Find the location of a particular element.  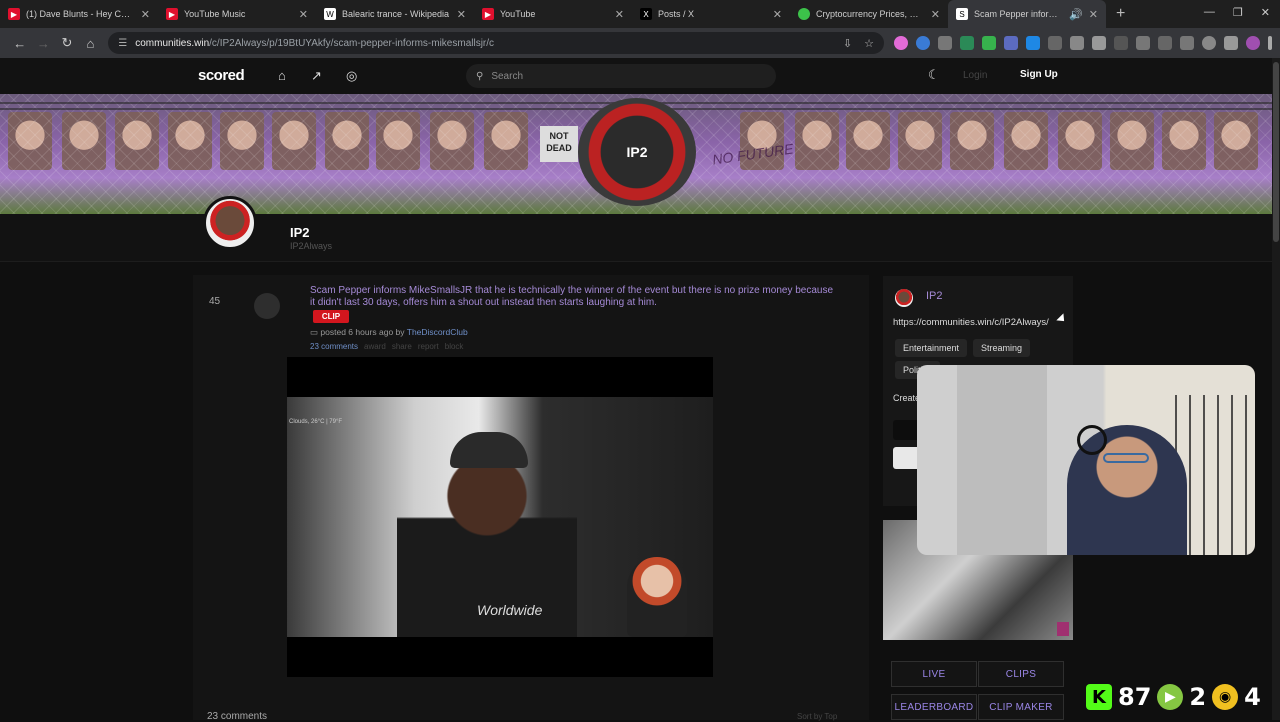

new-tab-button: + is located at coordinates (1120, 14).